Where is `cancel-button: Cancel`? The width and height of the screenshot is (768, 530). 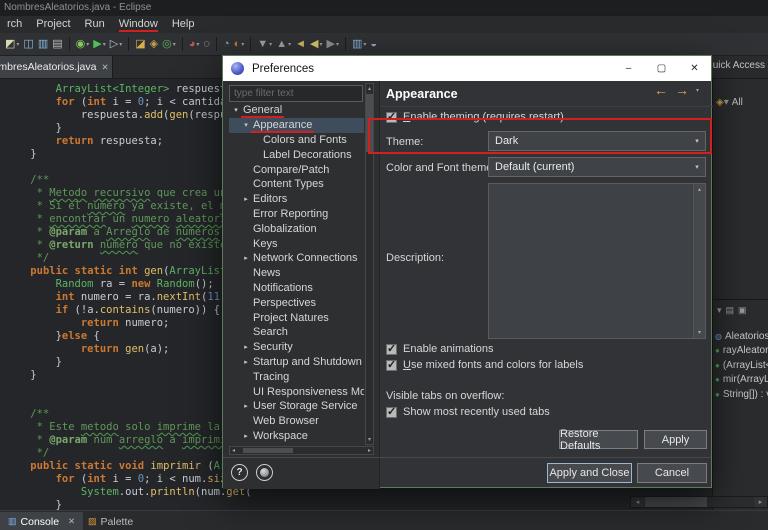
cancel-button: Cancel is located at coordinates (672, 473).